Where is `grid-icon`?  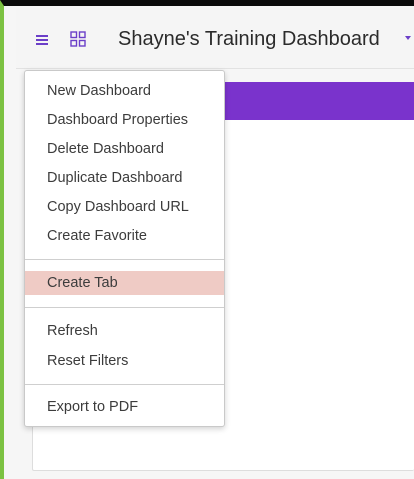 grid-icon is located at coordinates (78, 39).